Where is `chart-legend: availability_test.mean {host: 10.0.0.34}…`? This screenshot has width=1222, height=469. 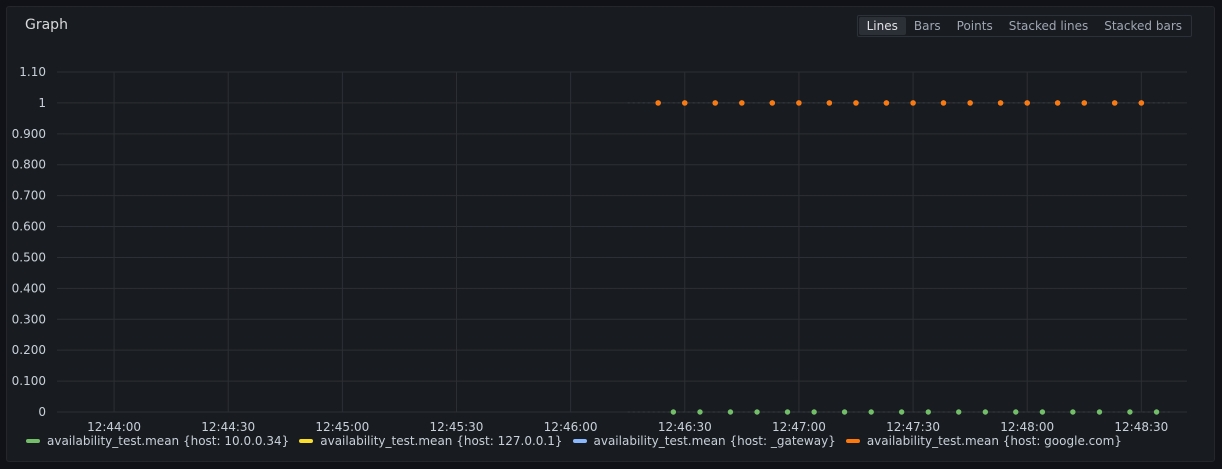 chart-legend: availability_test.mean {host: 10.0.0.34}… is located at coordinates (574, 441).